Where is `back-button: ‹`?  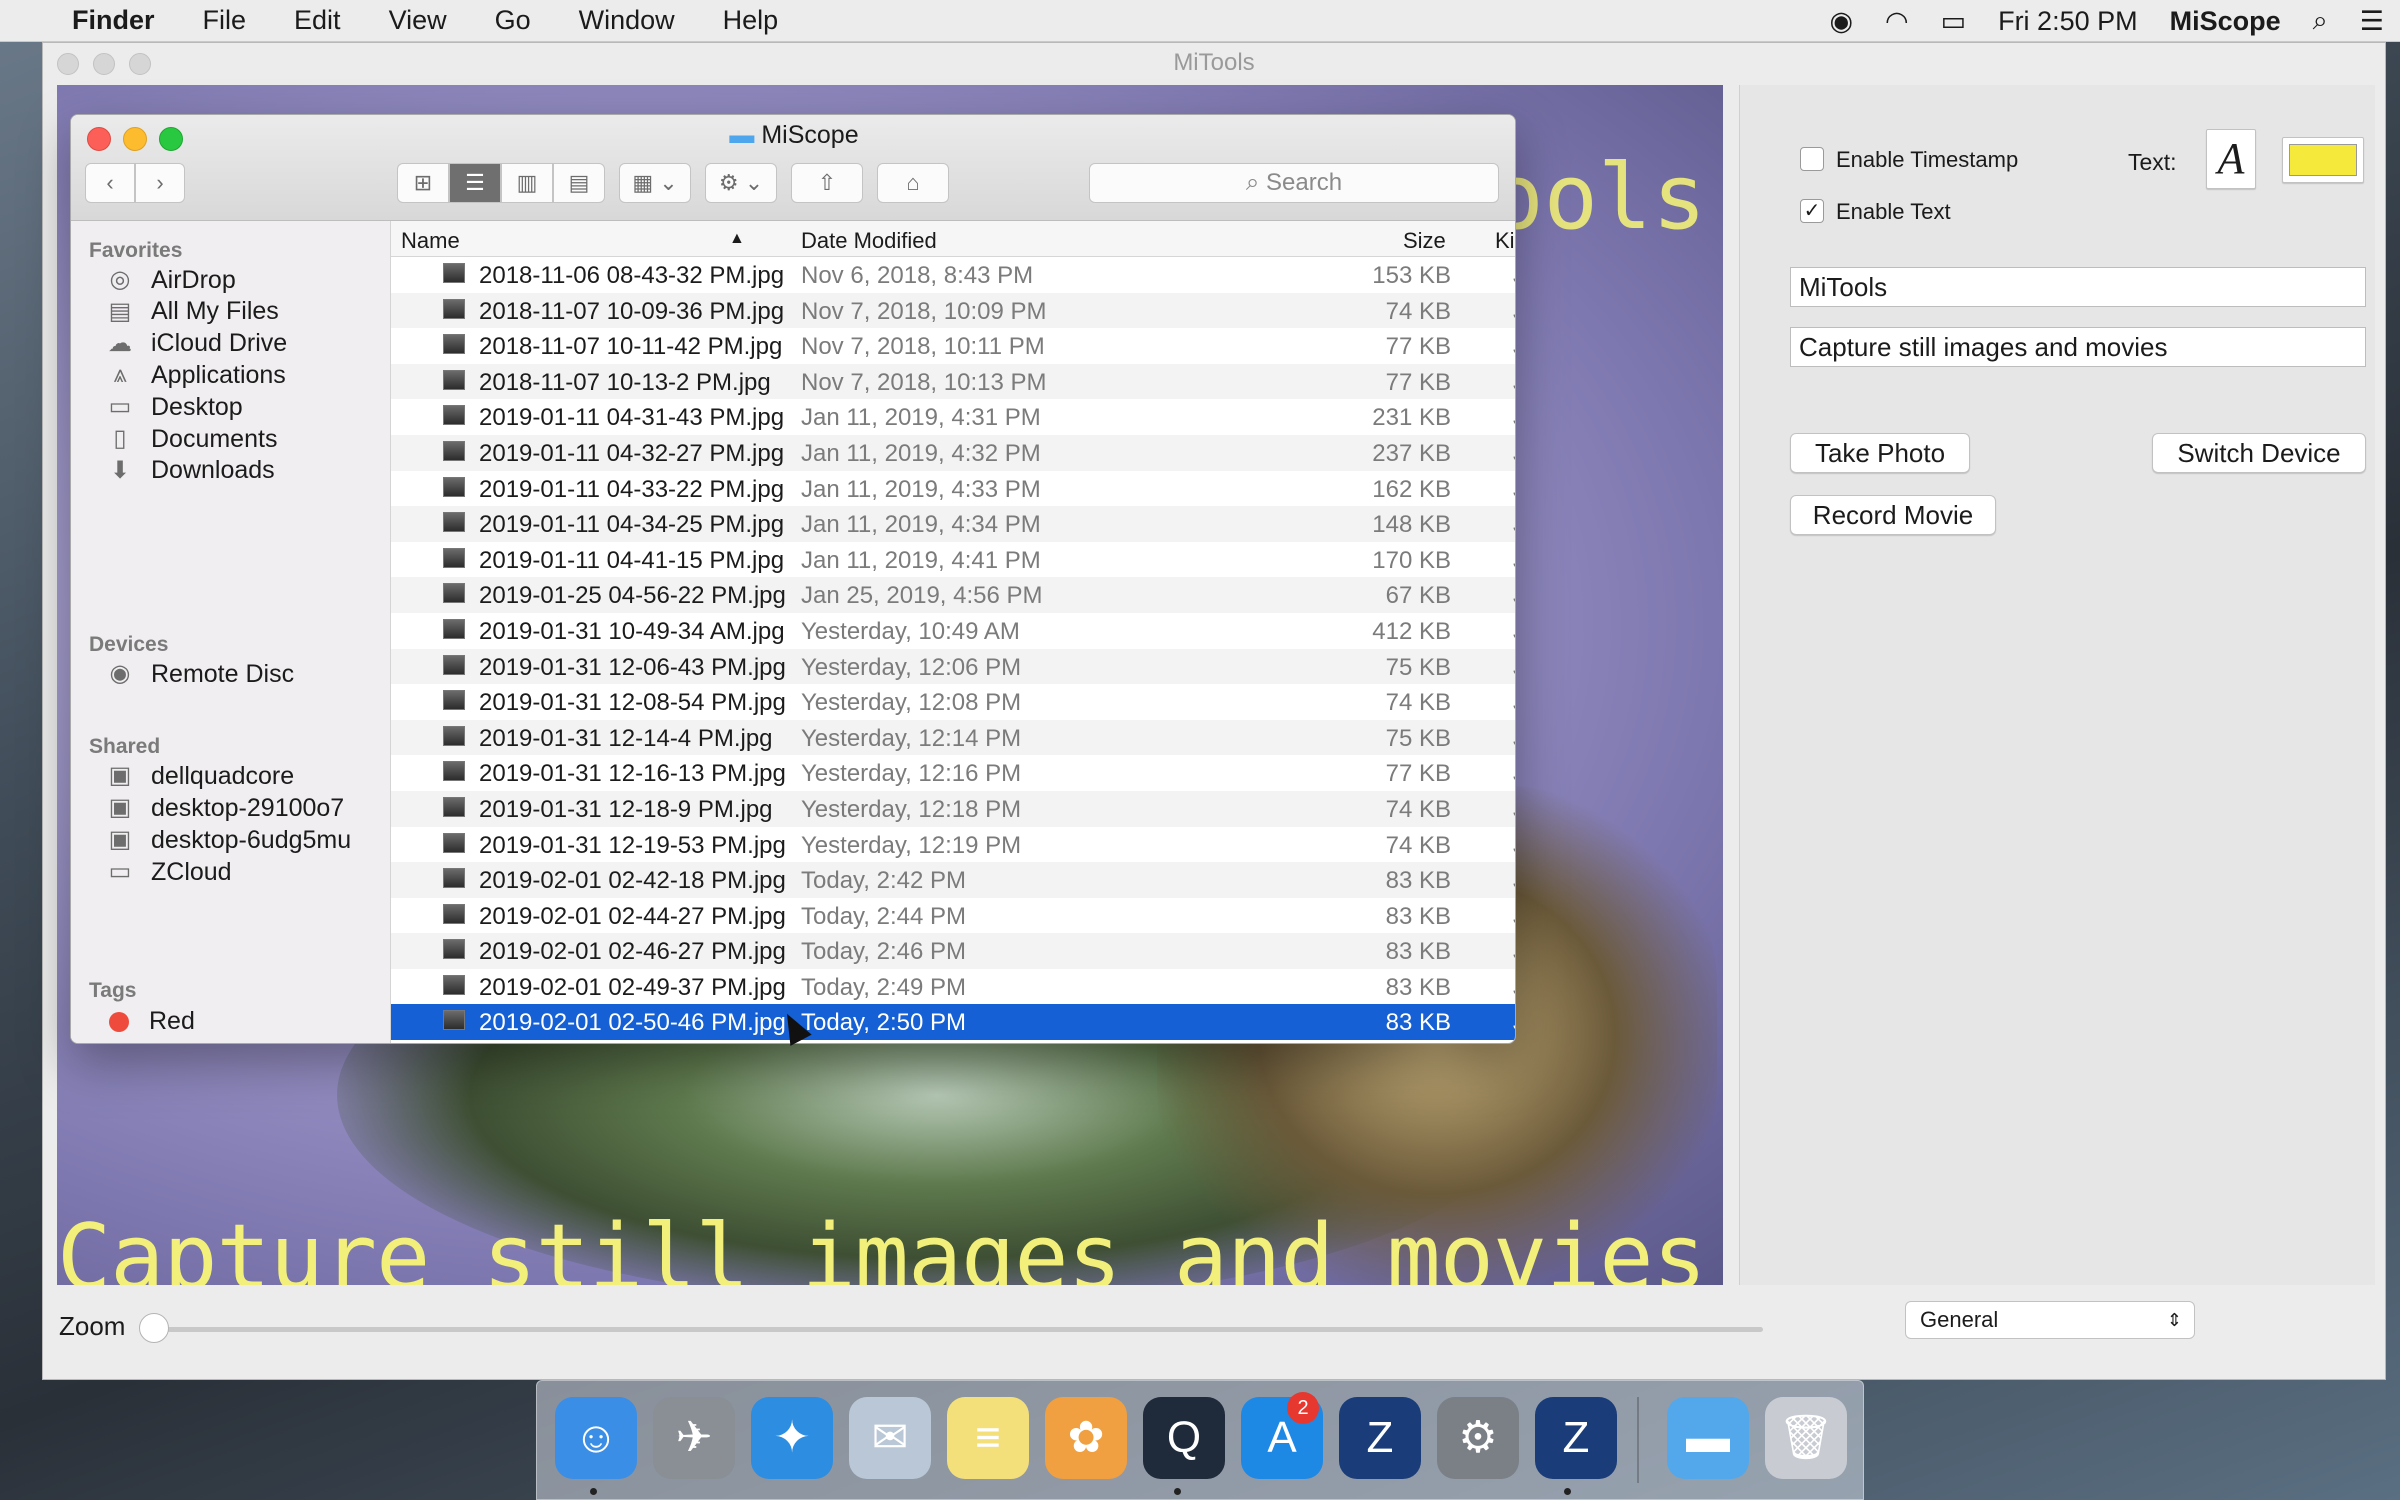 back-button: ‹ is located at coordinates (110, 183).